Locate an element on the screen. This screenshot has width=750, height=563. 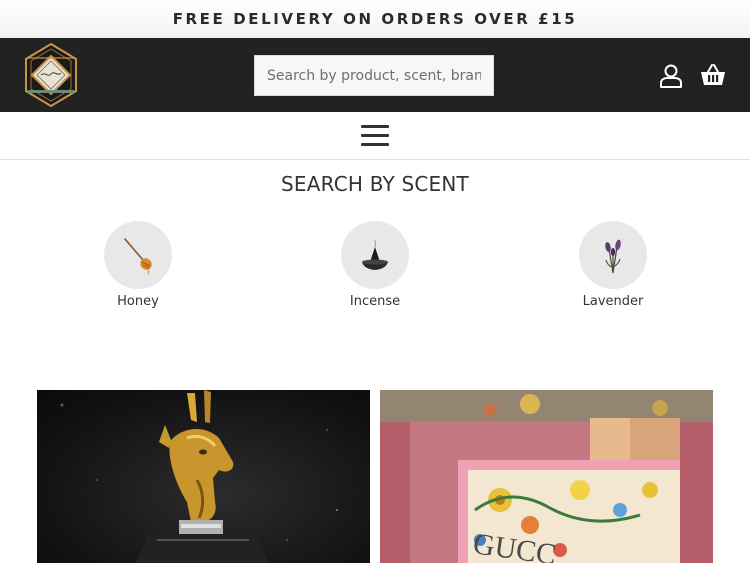
site-header is located at coordinates (375, 75).